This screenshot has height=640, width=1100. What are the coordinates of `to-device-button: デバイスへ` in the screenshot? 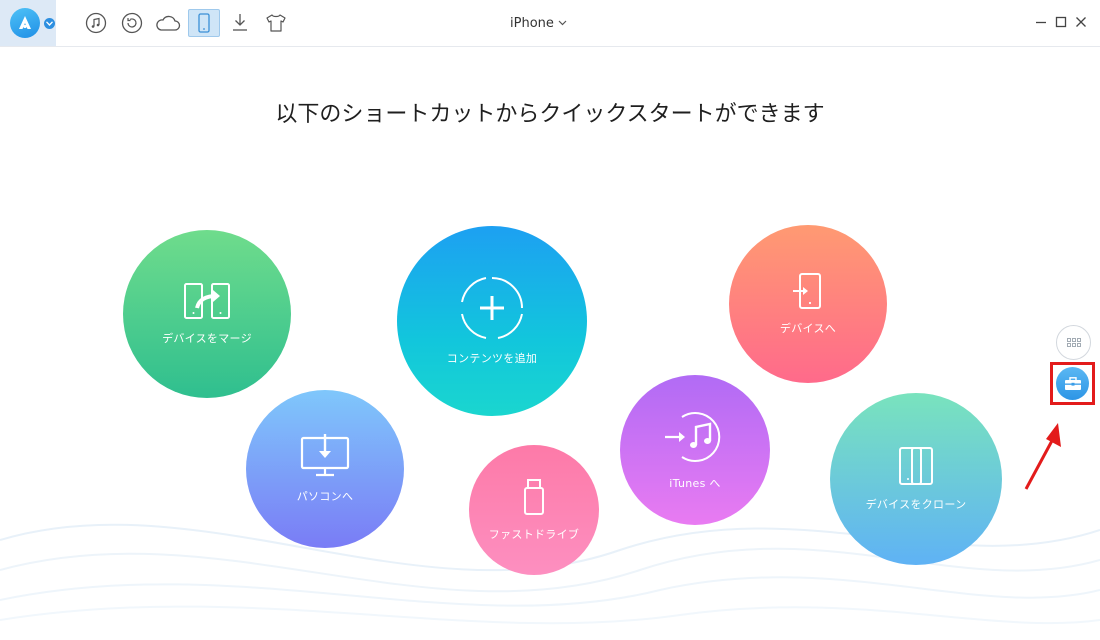 It's located at (808, 304).